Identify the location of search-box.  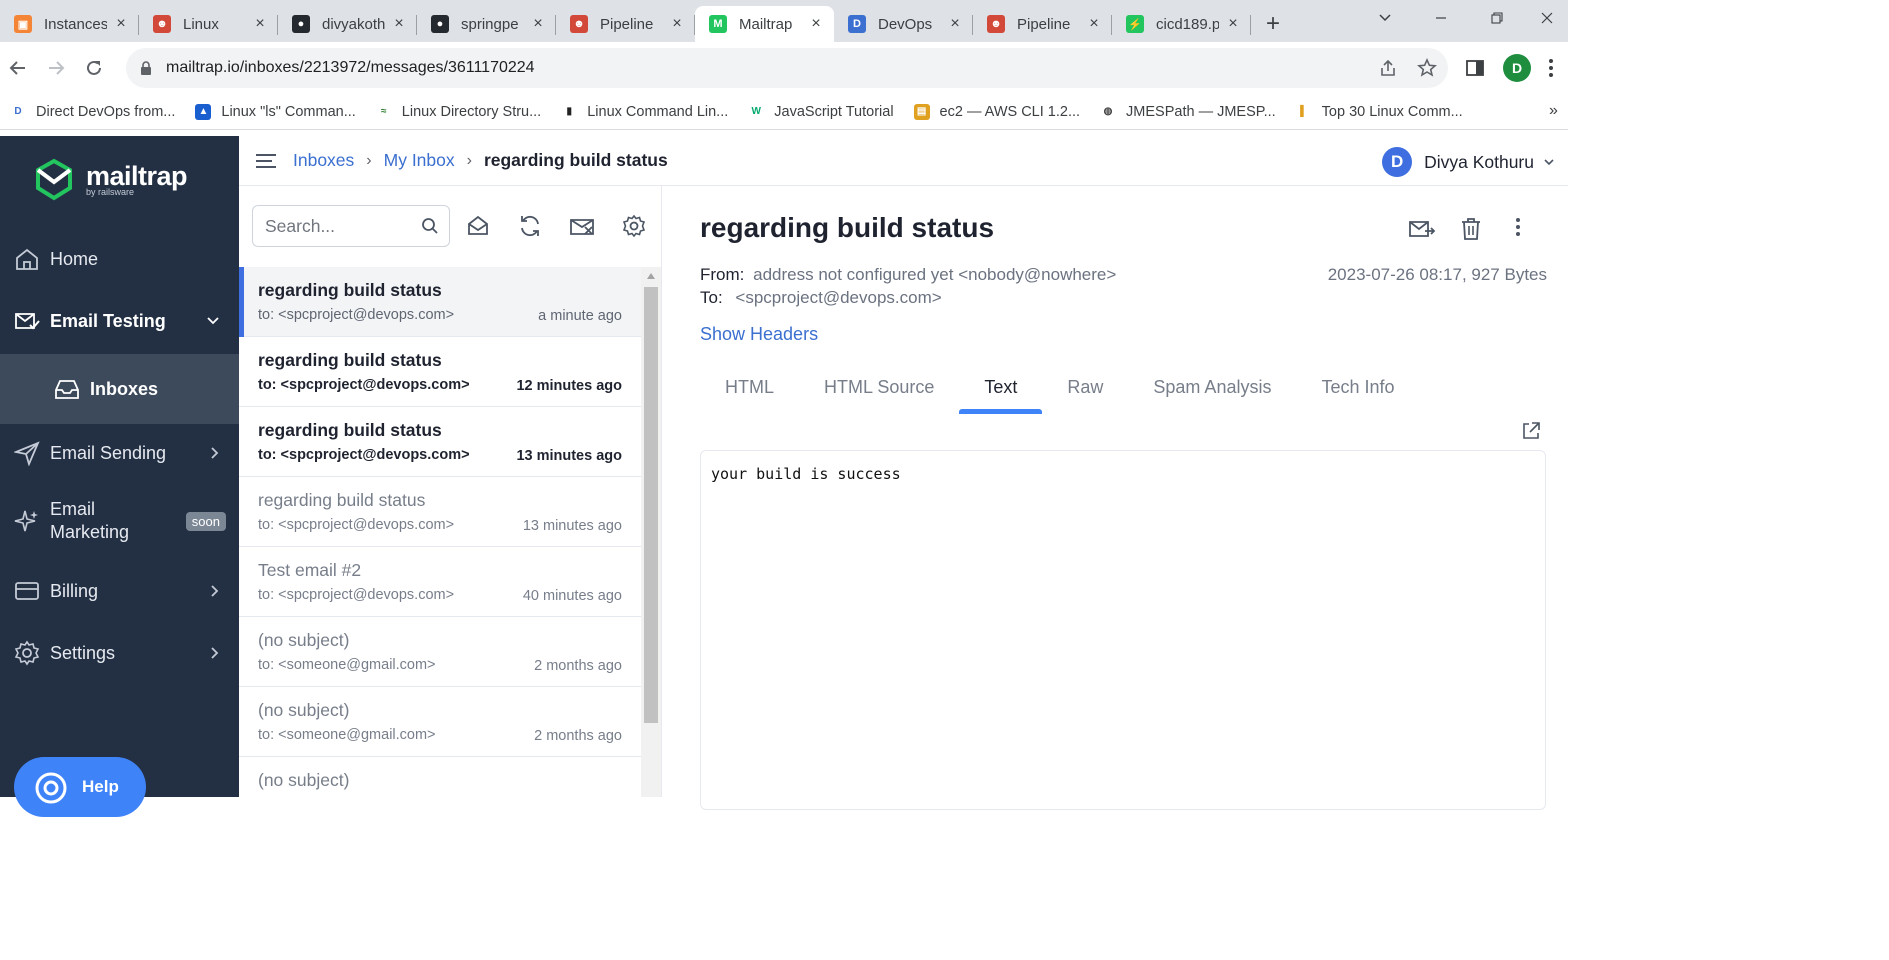
(351, 226).